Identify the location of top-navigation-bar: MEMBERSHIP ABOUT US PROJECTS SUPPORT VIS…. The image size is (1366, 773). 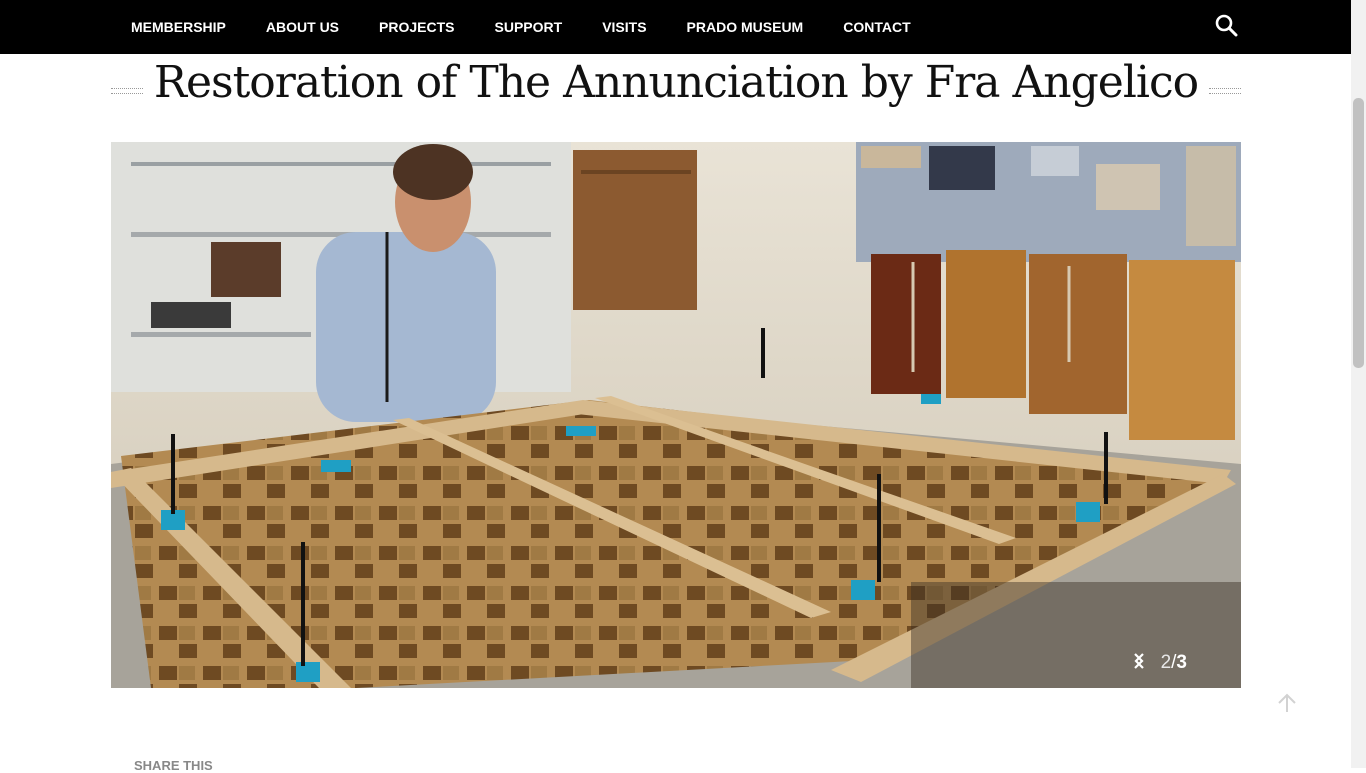
(675, 27).